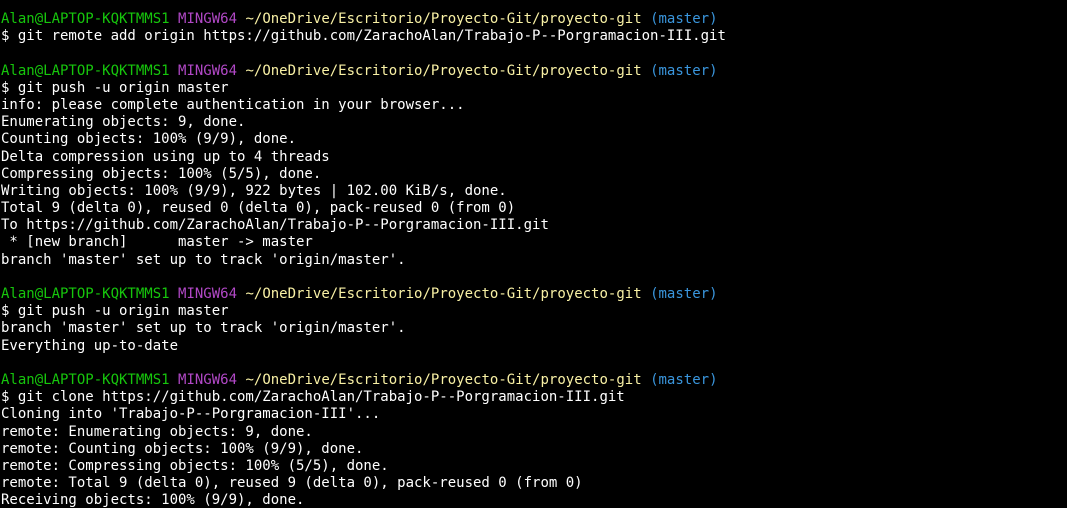  Describe the element at coordinates (157, 242) in the screenshot. I see `output-line: * [new branch] master -> master` at that location.